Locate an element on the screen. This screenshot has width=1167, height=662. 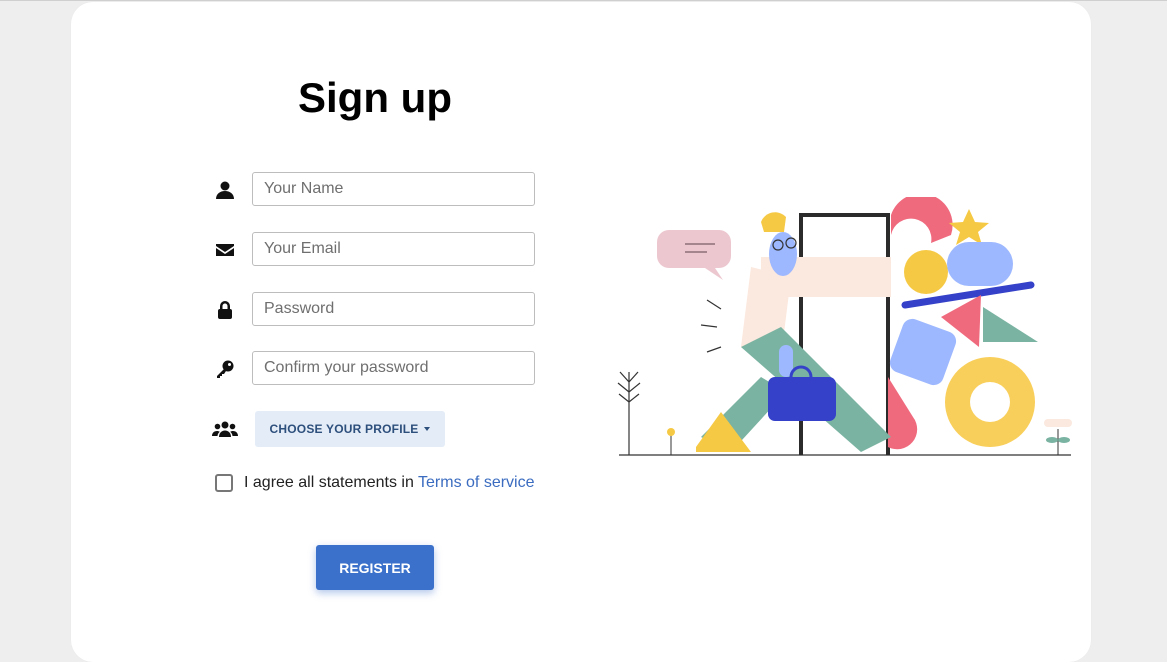
envelope-icon is located at coordinates (225, 250).